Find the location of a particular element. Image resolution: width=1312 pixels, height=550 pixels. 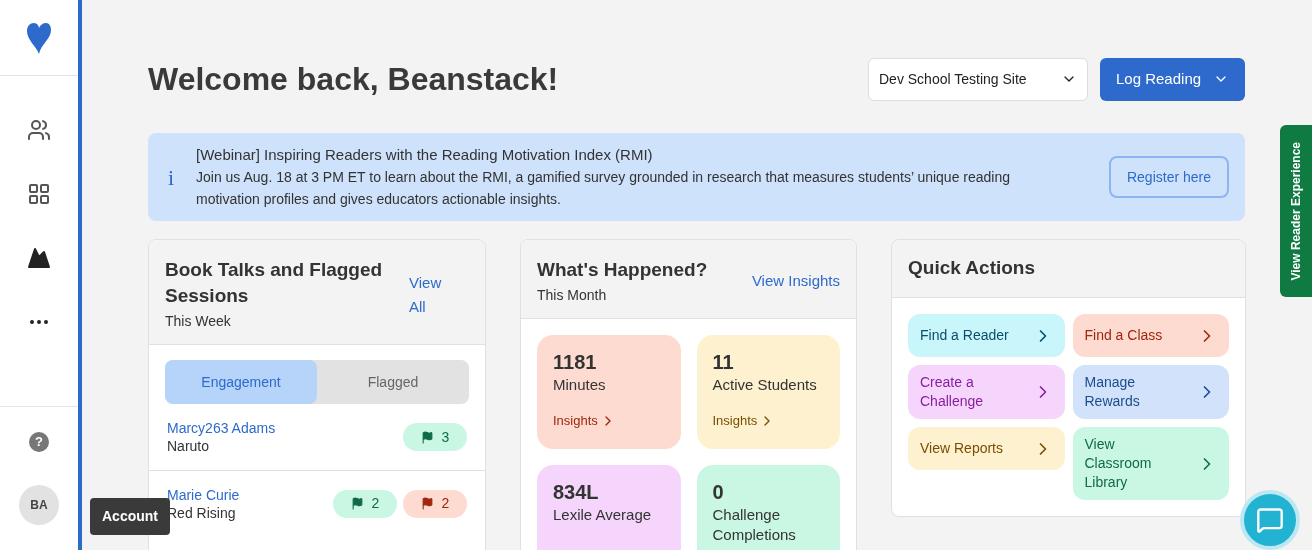

reader-name-link: Marie Curie is located at coordinates (203, 494).